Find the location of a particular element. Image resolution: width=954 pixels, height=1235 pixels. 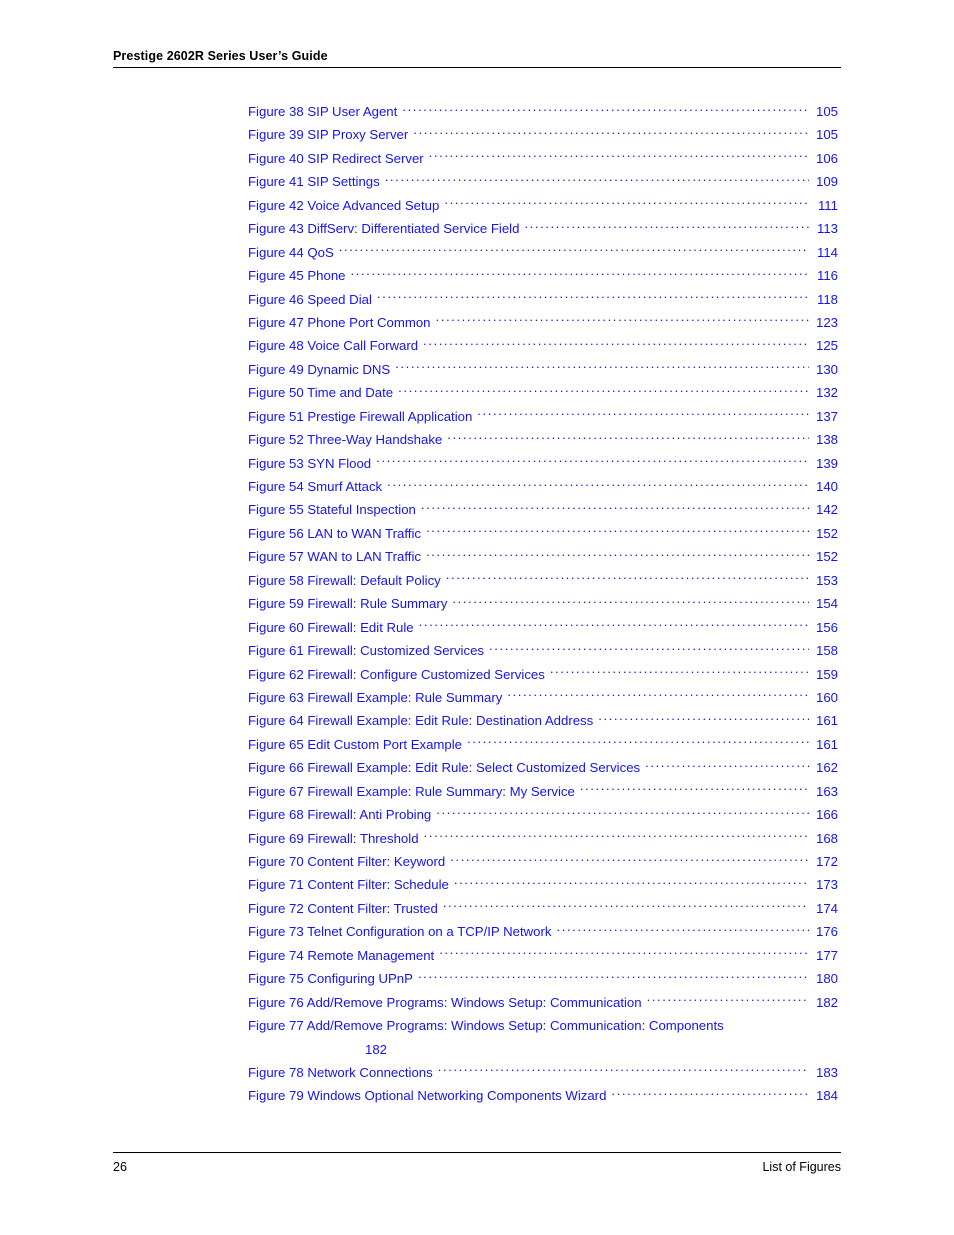

figure-entry-title: Figure 54 Smurf Attack is located at coordinates (315, 486).